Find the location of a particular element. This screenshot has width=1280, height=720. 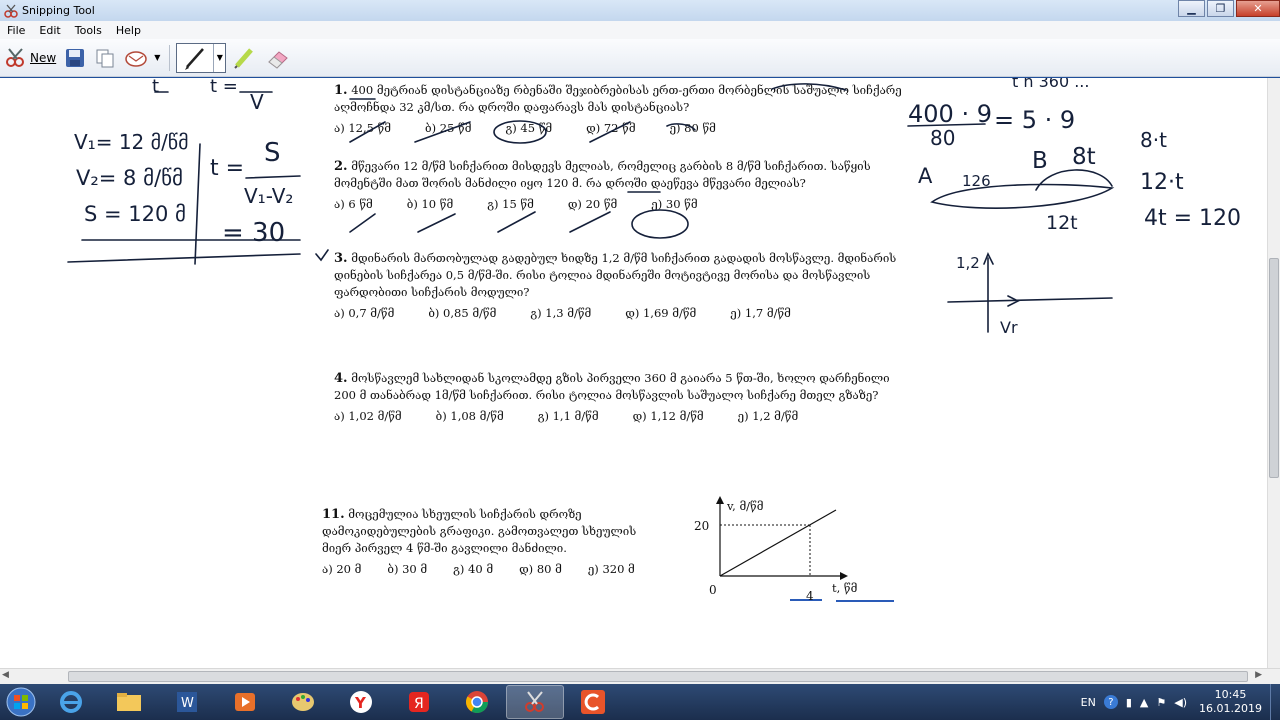

taskbar-snipping-tool is located at coordinates (535, 702).